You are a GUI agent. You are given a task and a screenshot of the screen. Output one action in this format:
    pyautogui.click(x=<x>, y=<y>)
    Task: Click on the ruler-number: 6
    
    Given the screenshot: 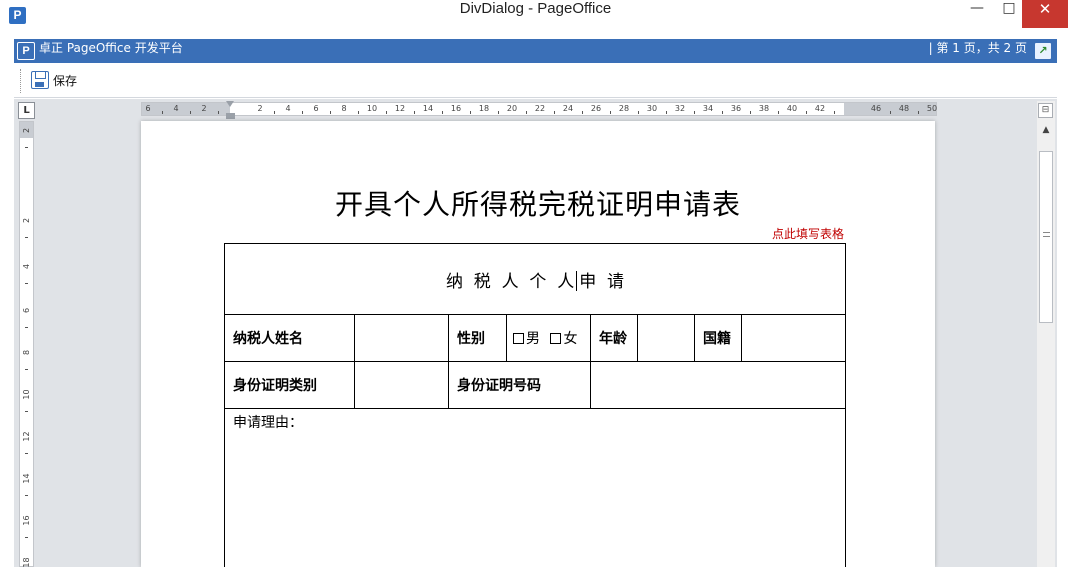 What is the action you would take?
    pyautogui.click(x=316, y=108)
    